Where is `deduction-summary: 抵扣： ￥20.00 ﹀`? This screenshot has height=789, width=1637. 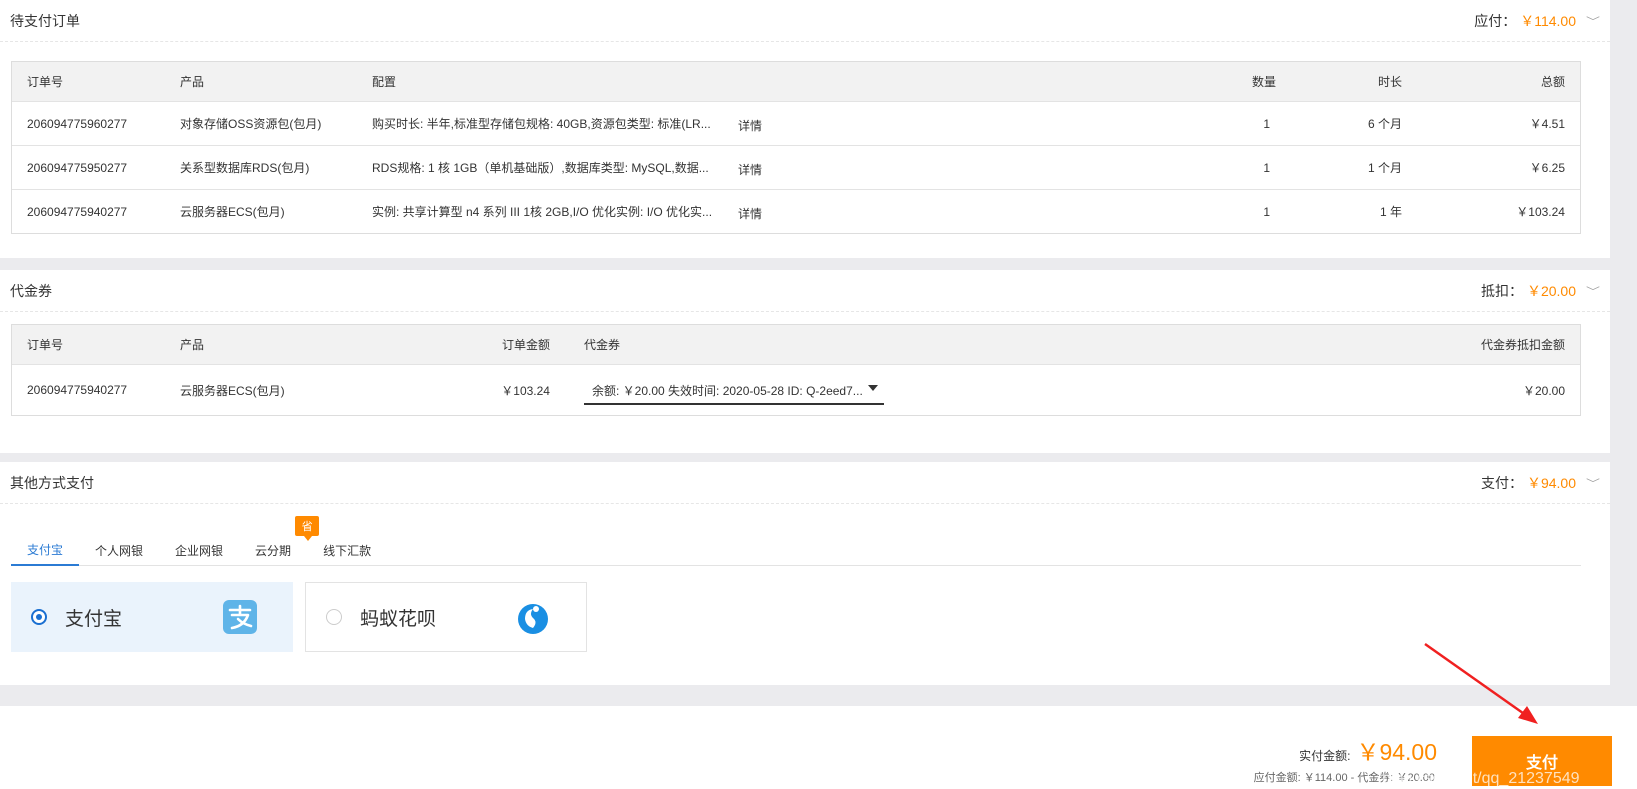 deduction-summary: 抵扣： ￥20.00 ﹀ is located at coordinates (1540, 291).